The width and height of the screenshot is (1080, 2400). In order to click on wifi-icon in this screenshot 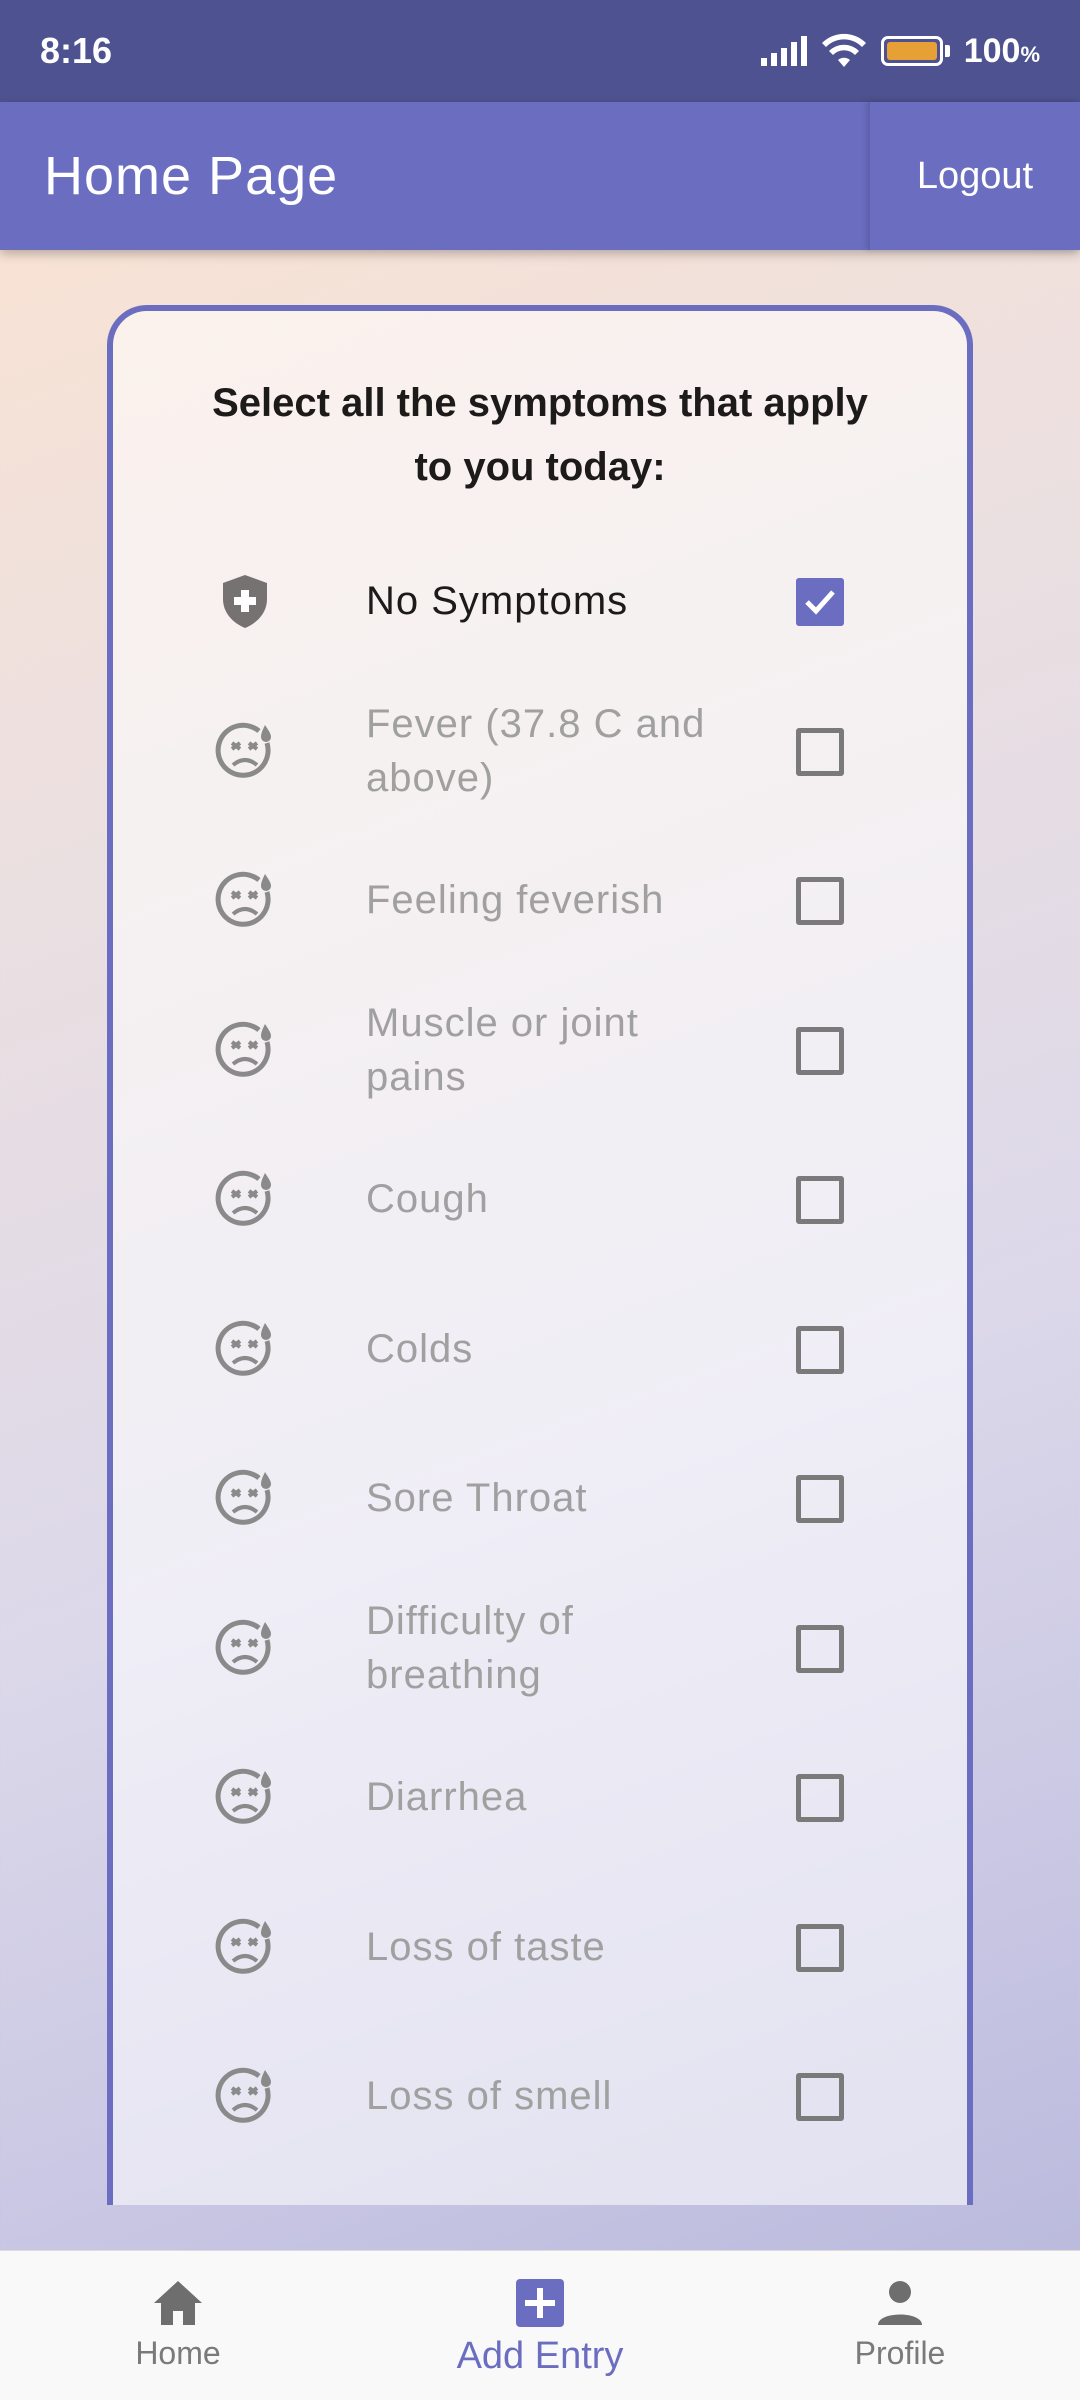, I will do `click(843, 50)`.